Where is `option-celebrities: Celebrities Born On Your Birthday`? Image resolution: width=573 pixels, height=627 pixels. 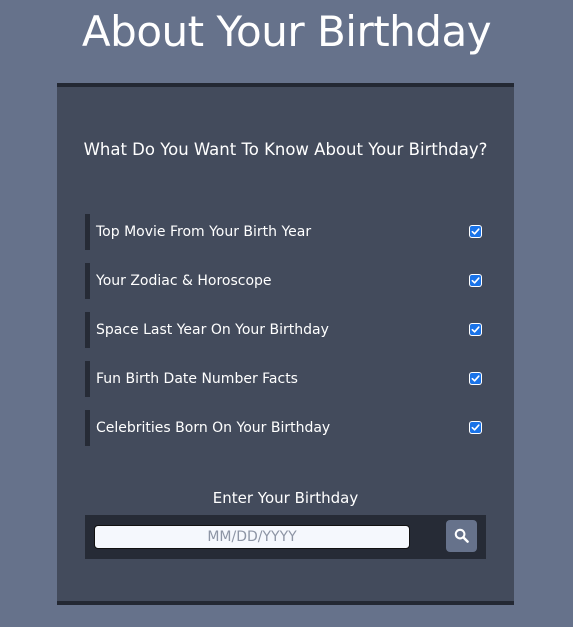
option-celebrities: Celebrities Born On Your Birthday is located at coordinates (285, 428).